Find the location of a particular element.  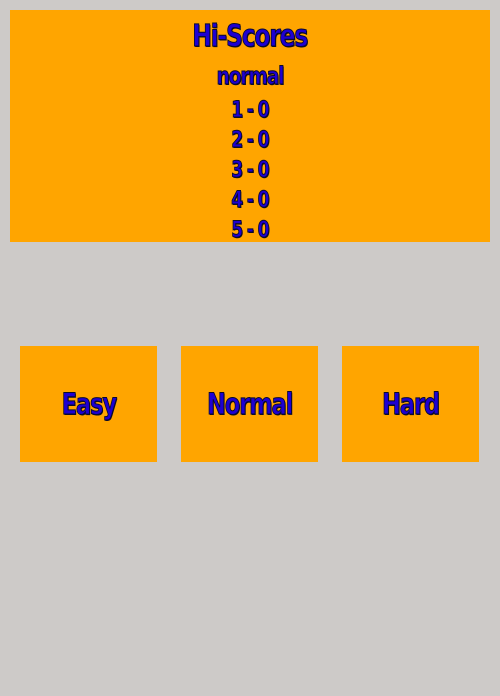

easy-button-label: Easy is located at coordinates (89, 403).